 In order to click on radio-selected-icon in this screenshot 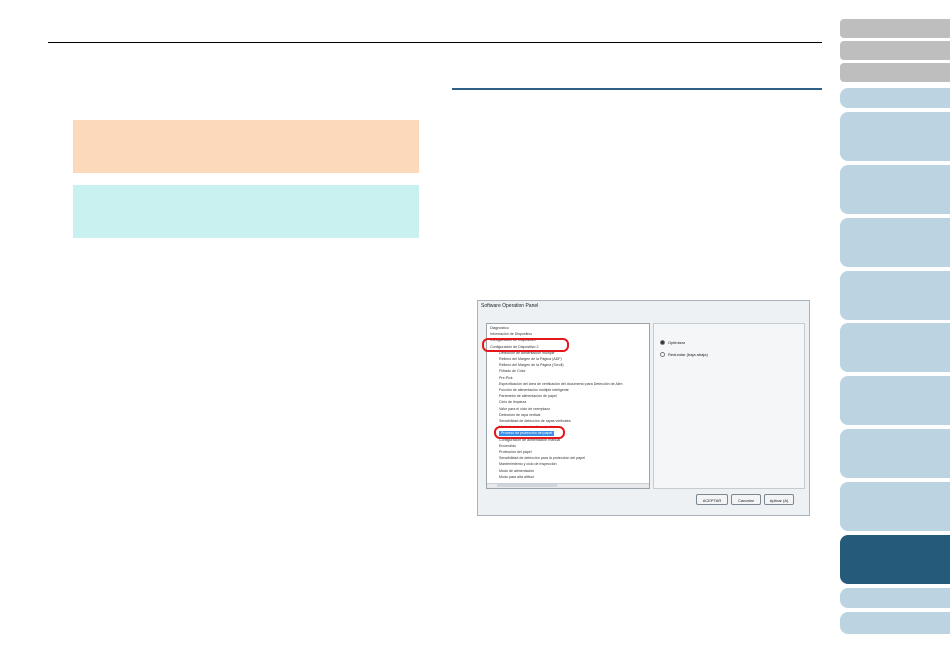, I will do `click(662, 343)`.